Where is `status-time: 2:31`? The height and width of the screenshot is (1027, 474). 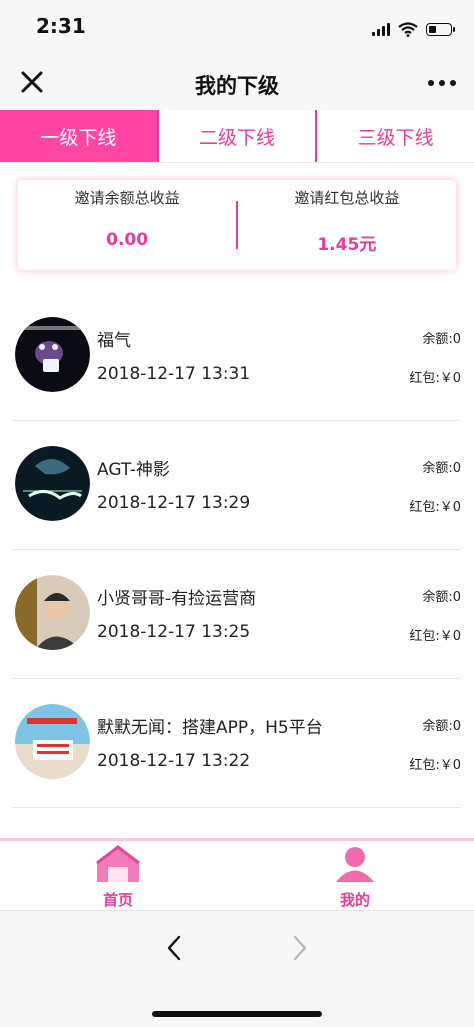 status-time: 2:31 is located at coordinates (61, 26).